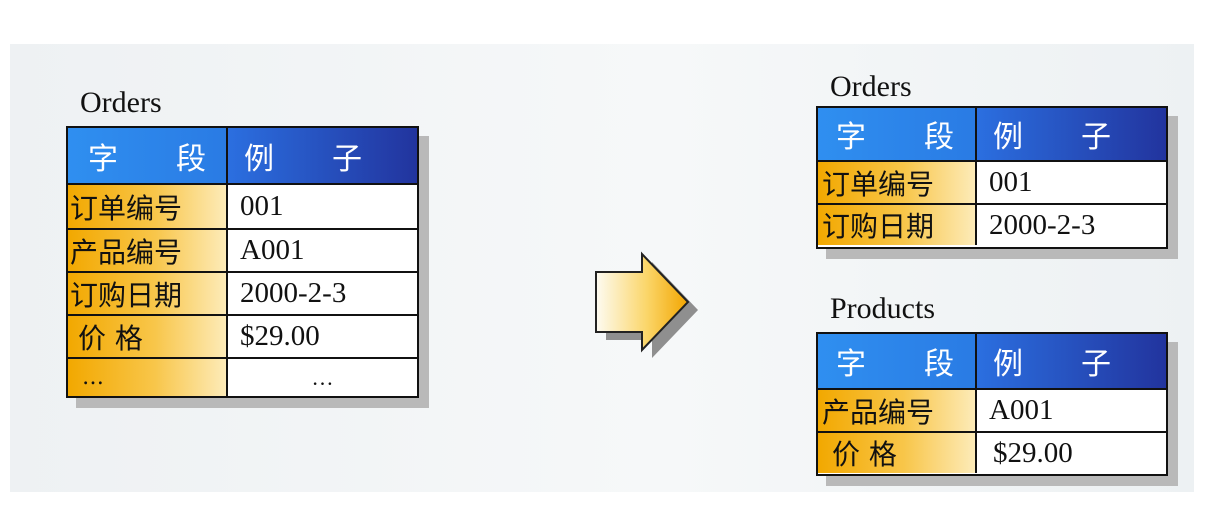  Describe the element at coordinates (882, 308) in the screenshot. I see `right-products-title: Products` at that location.